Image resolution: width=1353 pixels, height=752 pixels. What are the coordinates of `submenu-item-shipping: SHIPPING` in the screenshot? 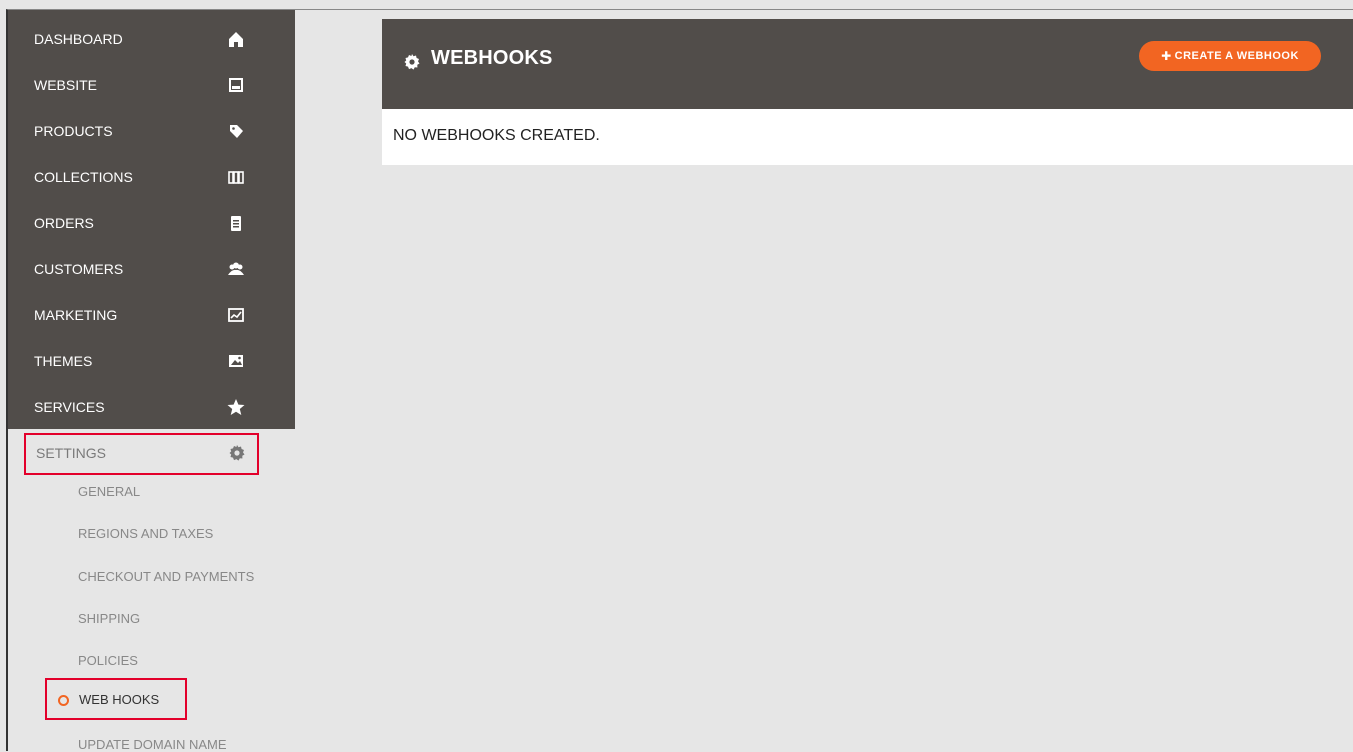 It's located at (109, 618).